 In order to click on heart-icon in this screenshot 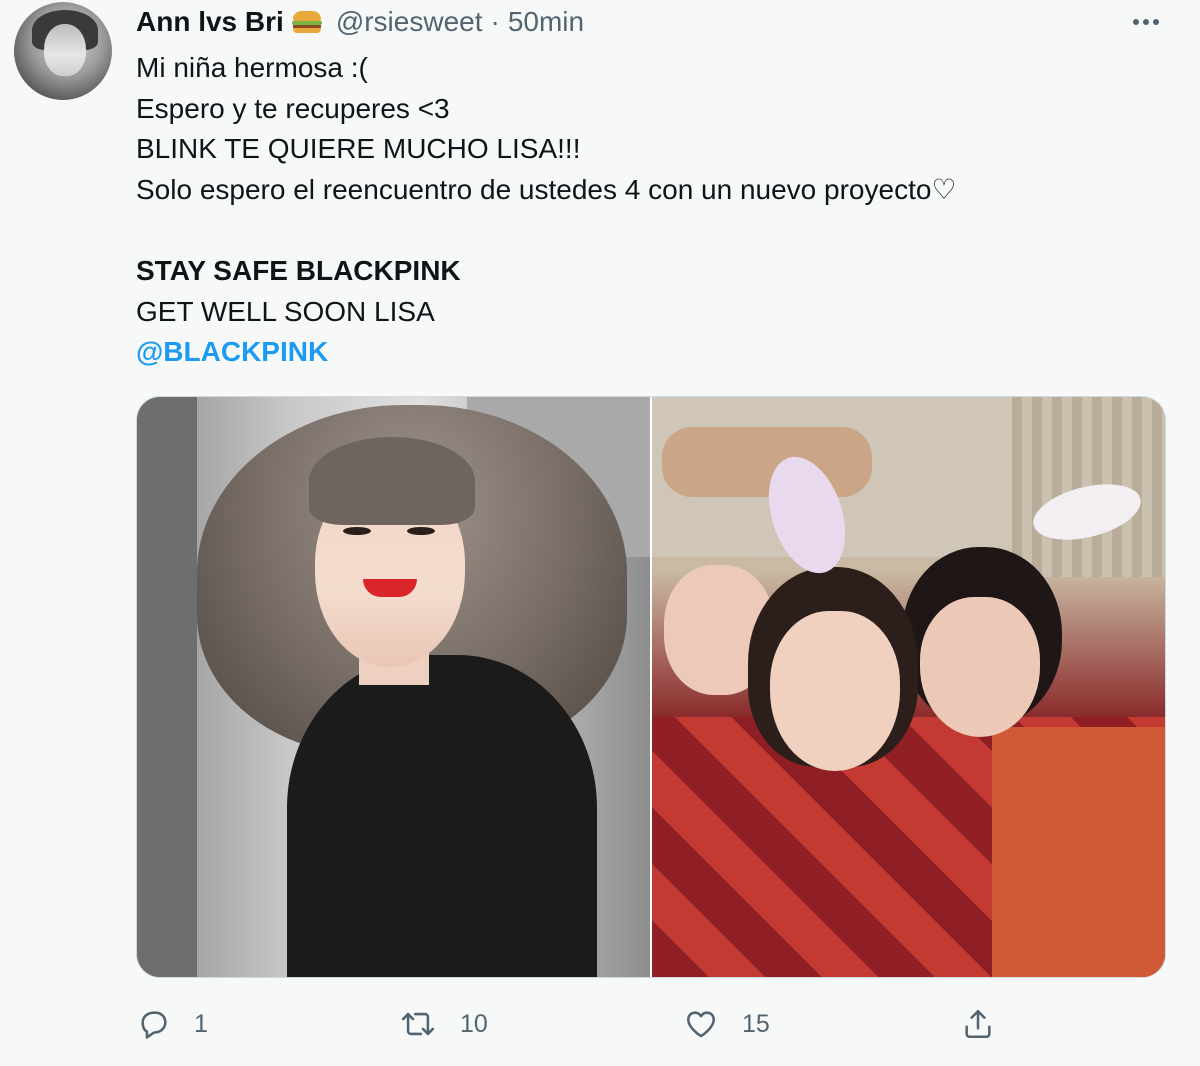, I will do `click(701, 1024)`.